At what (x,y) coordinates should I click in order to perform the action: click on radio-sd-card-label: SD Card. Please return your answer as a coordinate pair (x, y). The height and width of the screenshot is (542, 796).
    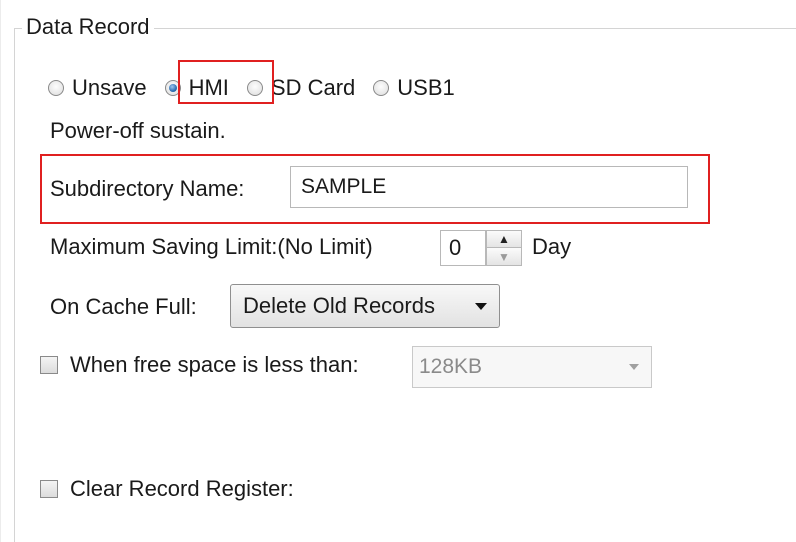
    Looking at the image, I should click on (313, 87).